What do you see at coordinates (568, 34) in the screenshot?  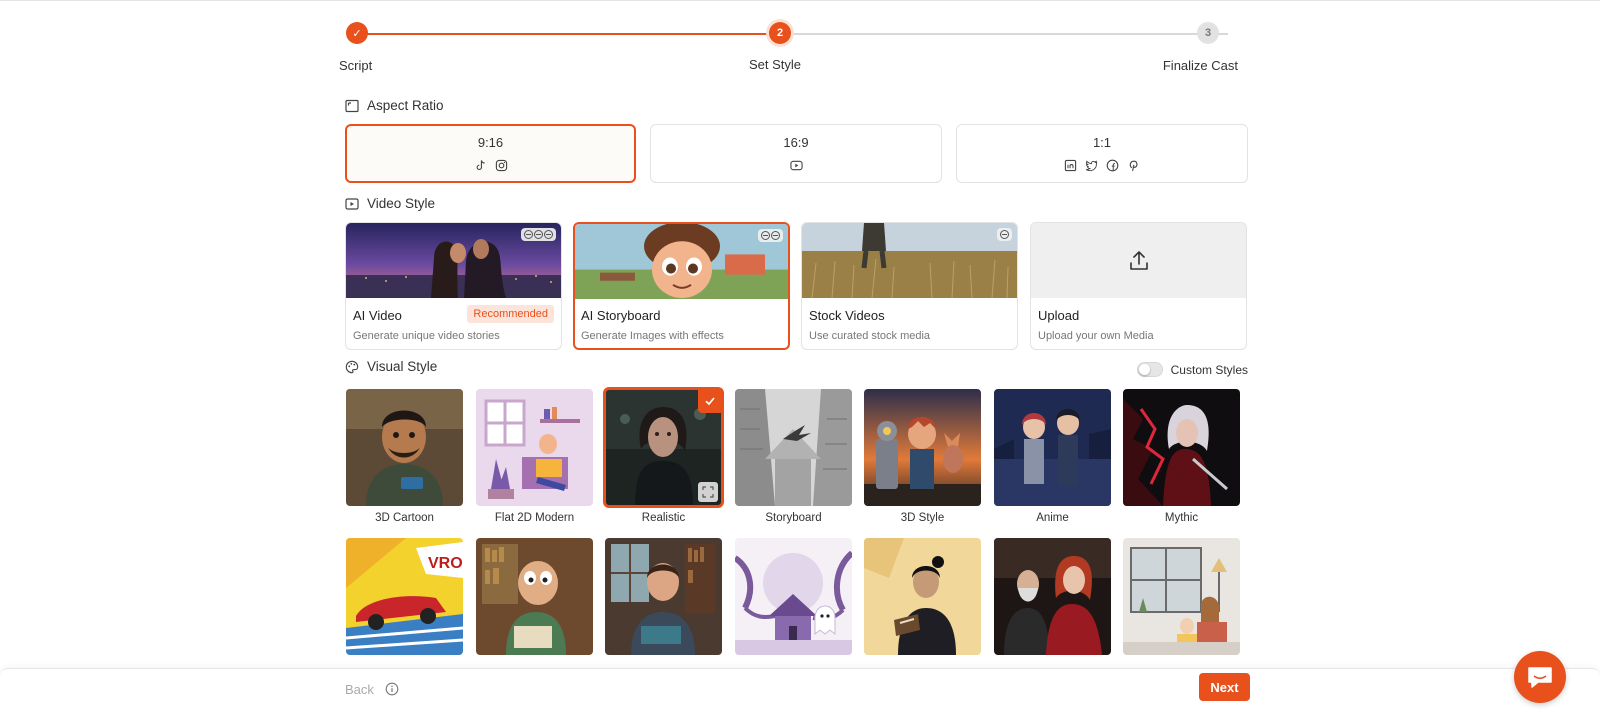 I see `stepper-line-complete` at bounding box center [568, 34].